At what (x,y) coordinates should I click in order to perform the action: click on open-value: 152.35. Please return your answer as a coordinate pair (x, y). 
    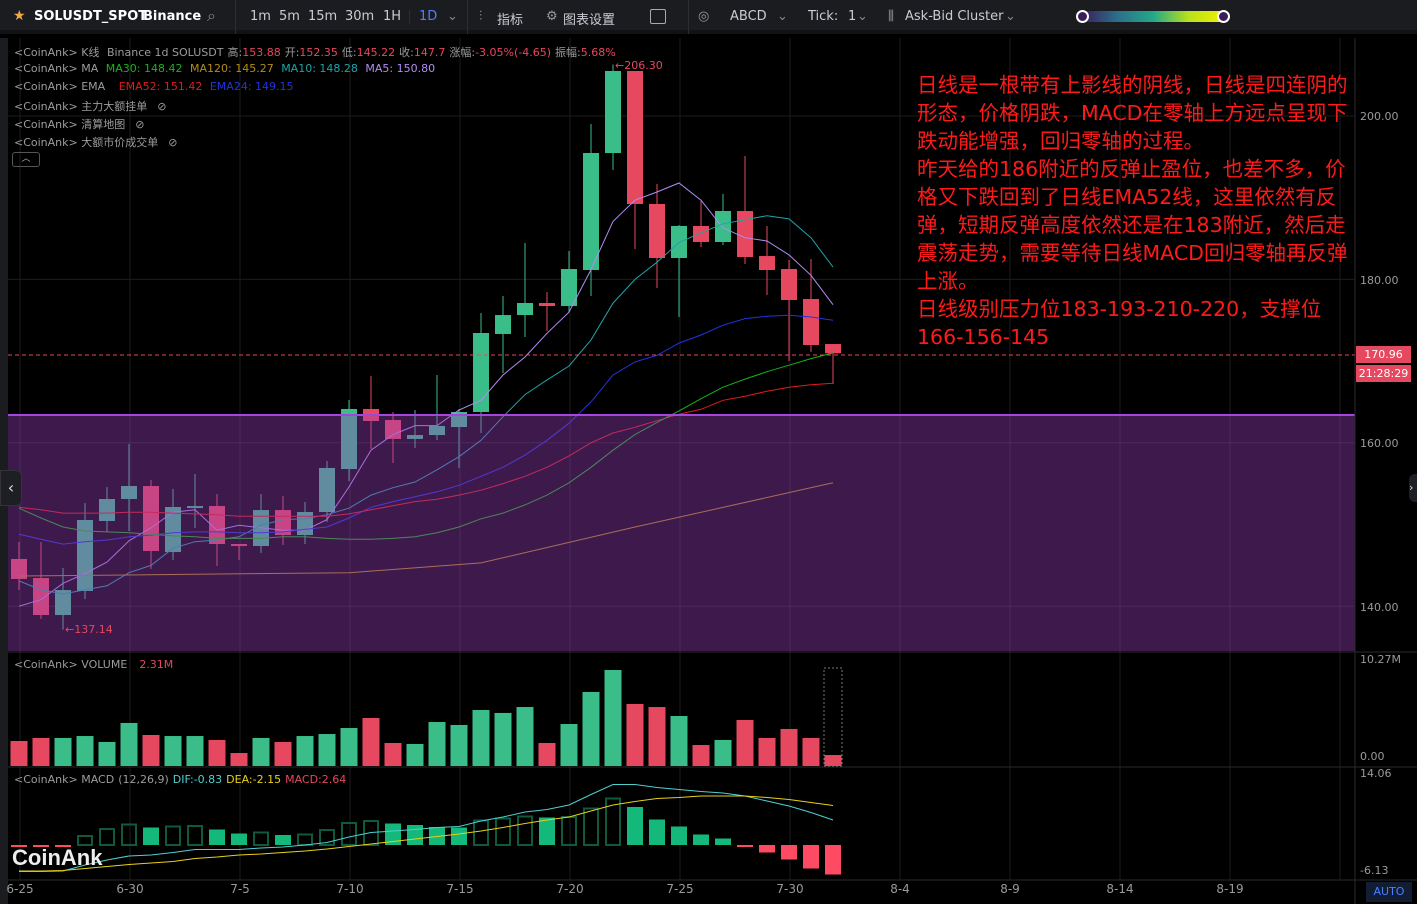
    Looking at the image, I should click on (318, 52).